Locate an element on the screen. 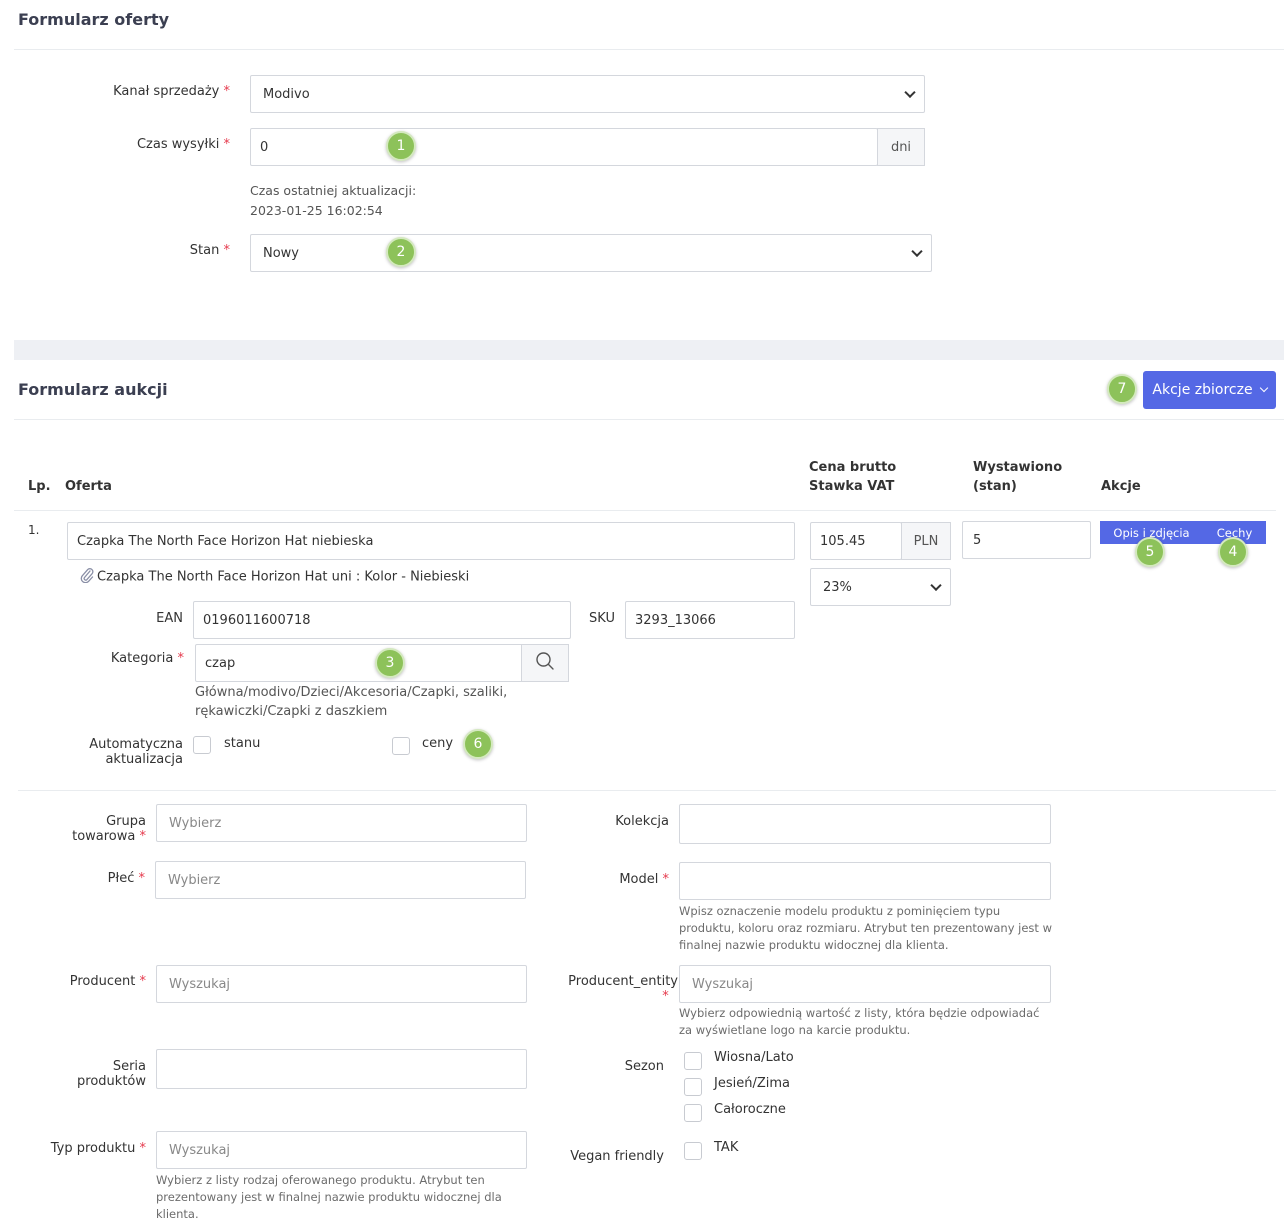  marker-badge-6: 6 is located at coordinates (478, 744).